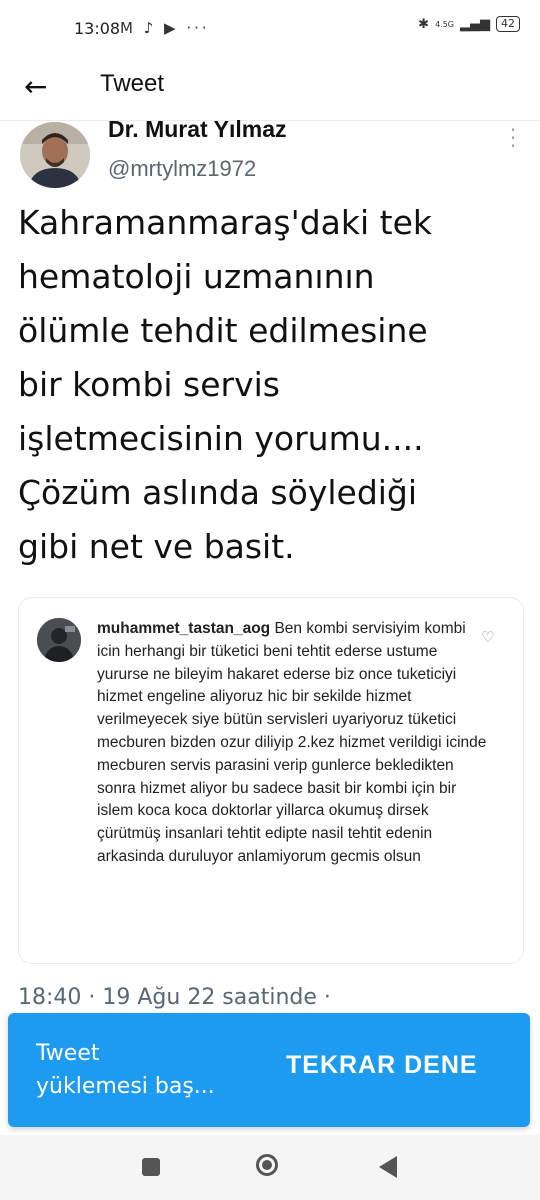 The image size is (540, 1200). What do you see at coordinates (55, 155) in the screenshot?
I see `author-avatar` at bounding box center [55, 155].